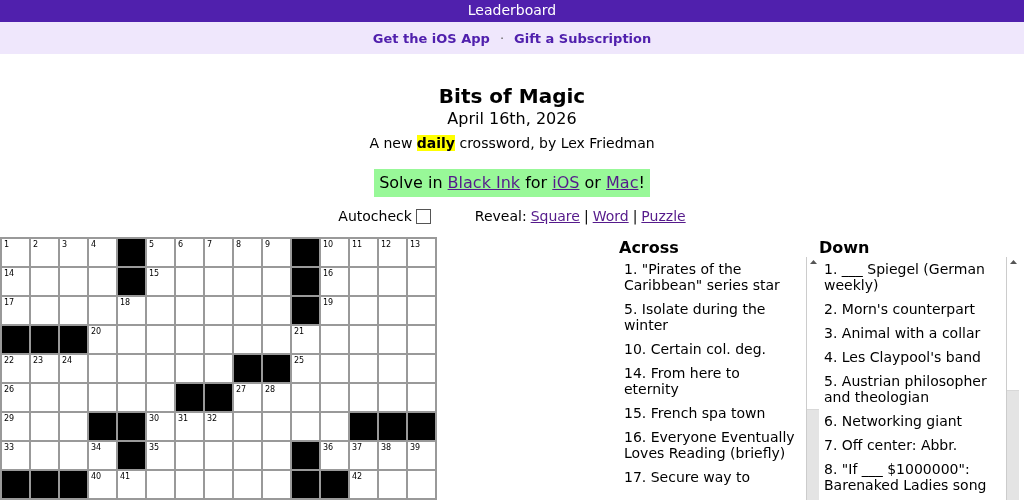 This screenshot has height=500, width=1024. What do you see at coordinates (102, 484) in the screenshot?
I see `grid-square: 40` at bounding box center [102, 484].